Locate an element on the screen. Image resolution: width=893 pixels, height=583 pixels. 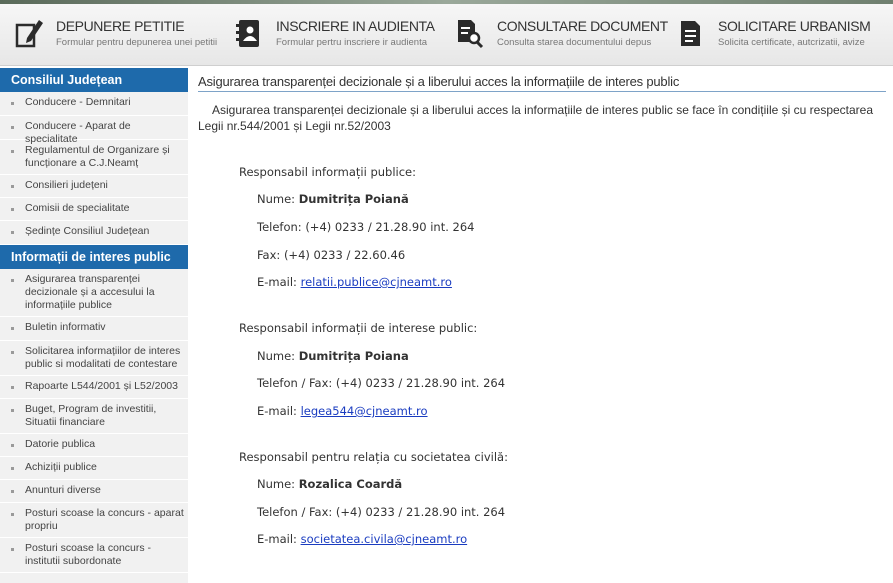
block2-name-row: Nume: Dumitrița Poiana is located at coordinates (333, 356).